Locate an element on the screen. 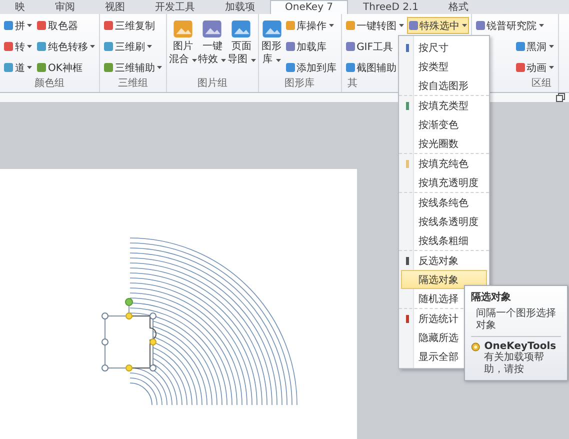  ribbon-tab: ThreeD 2.1 is located at coordinates (391, 7).